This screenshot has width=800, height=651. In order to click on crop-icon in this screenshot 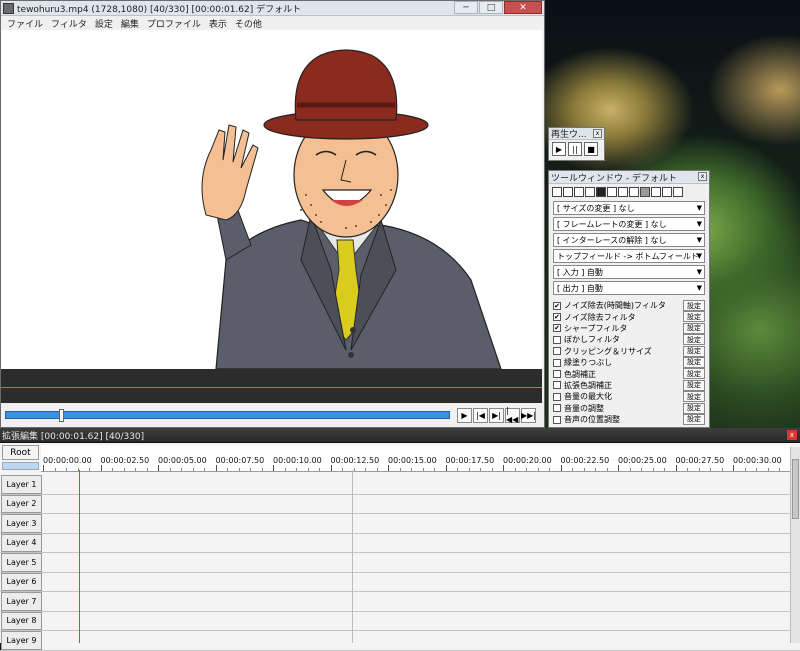, I will do `click(568, 192)`.